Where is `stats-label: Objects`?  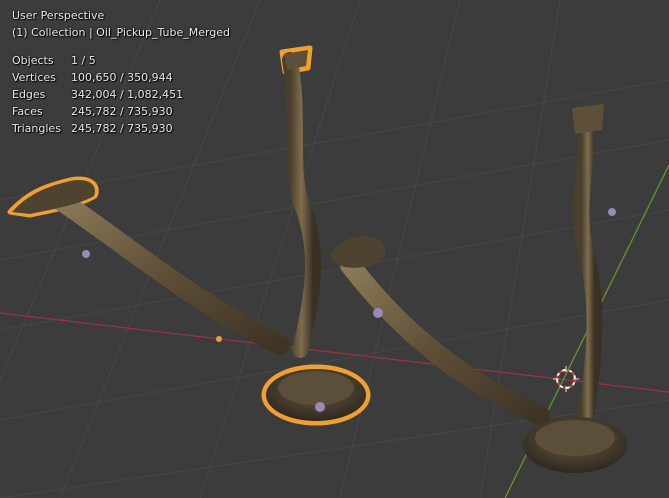 stats-label: Objects is located at coordinates (33, 60).